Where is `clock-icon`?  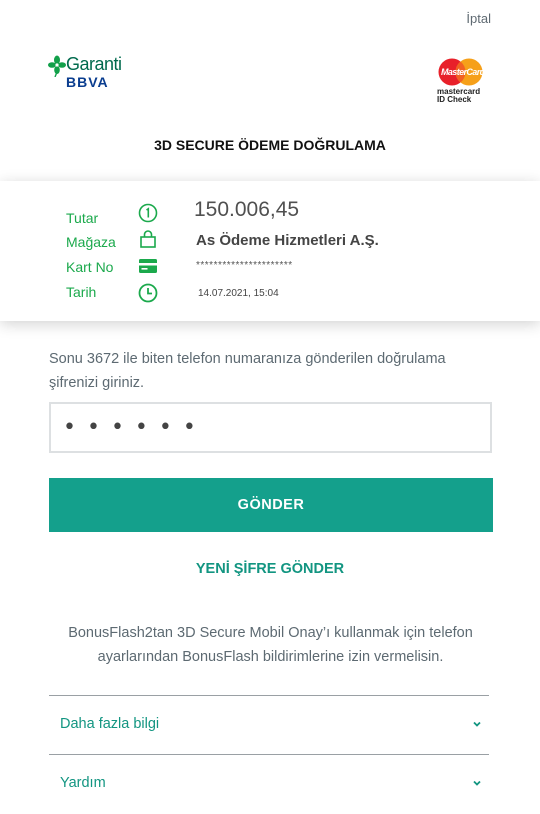 clock-icon is located at coordinates (148, 293).